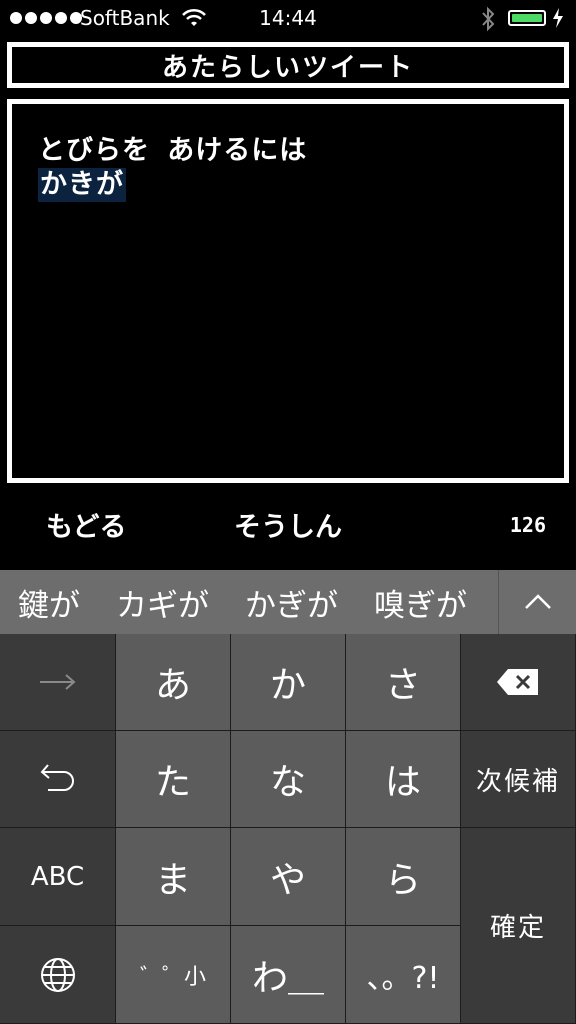 This screenshot has width=576, height=1024. Describe the element at coordinates (287, 978) in the screenshot. I see `key-label: わ＿` at that location.